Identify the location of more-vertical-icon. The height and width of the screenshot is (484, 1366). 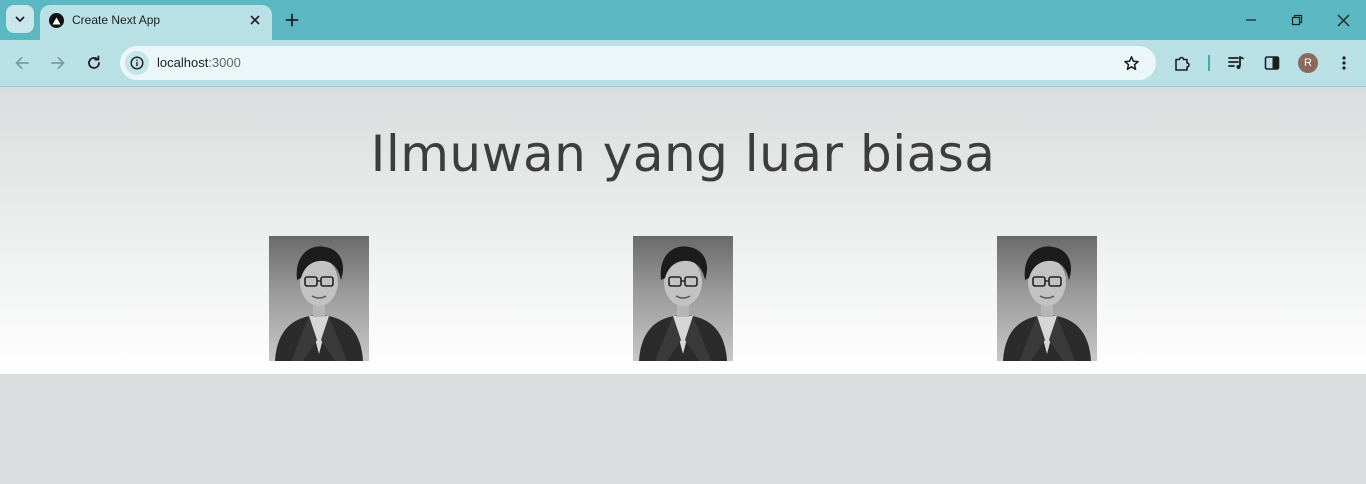
(1344, 63).